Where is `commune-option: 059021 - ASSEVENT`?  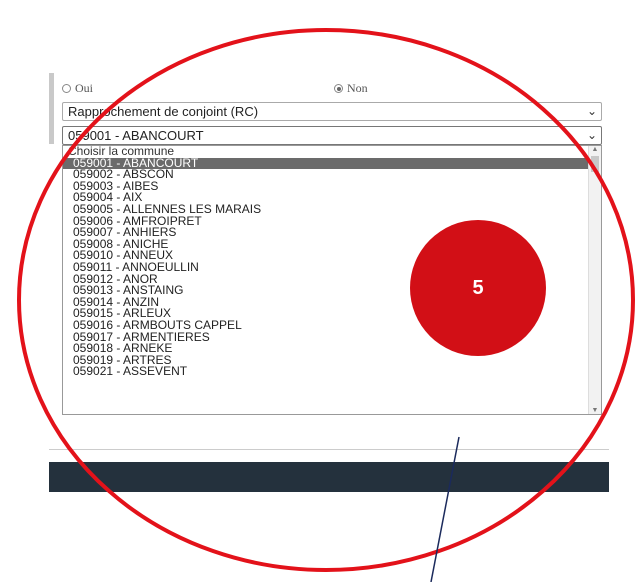 commune-option: 059021 - ASSEVENT is located at coordinates (325, 371).